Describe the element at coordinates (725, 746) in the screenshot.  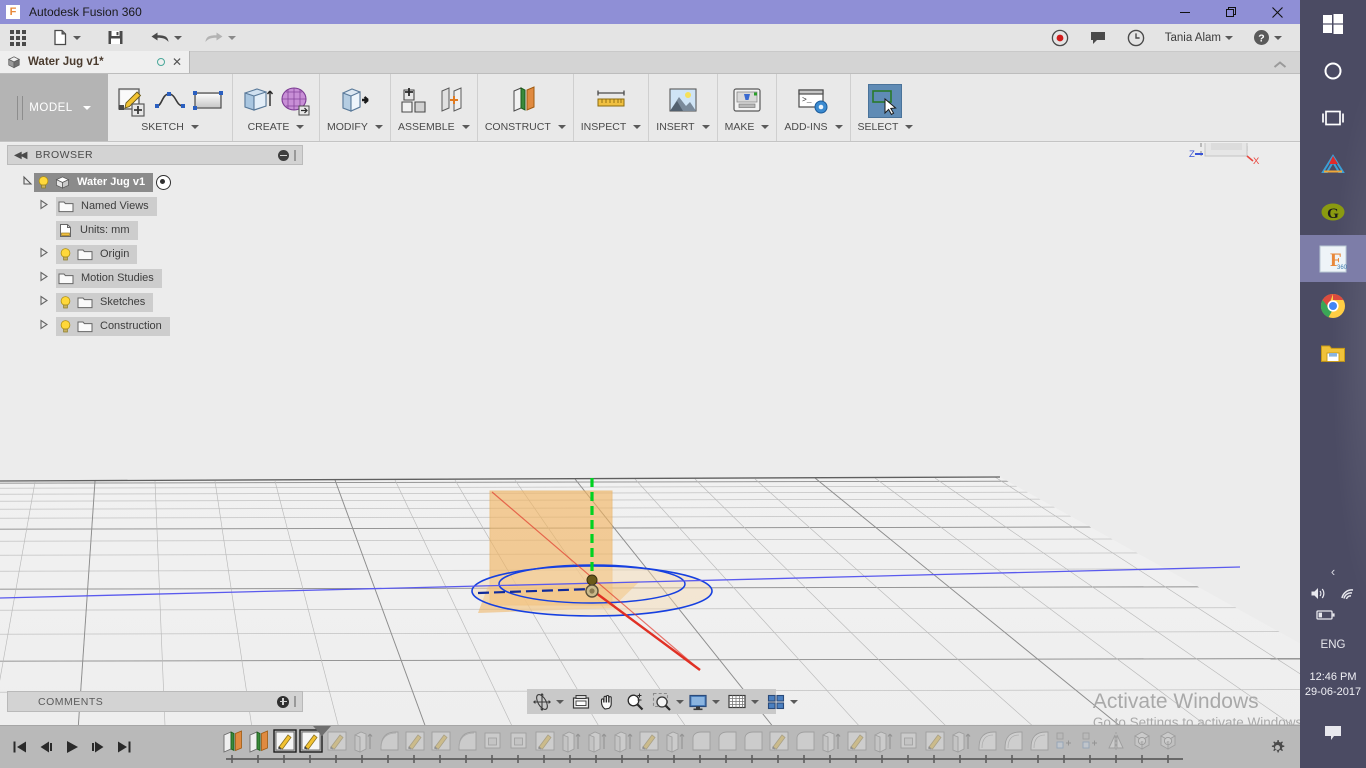
I see `timeline-track: e` at that location.